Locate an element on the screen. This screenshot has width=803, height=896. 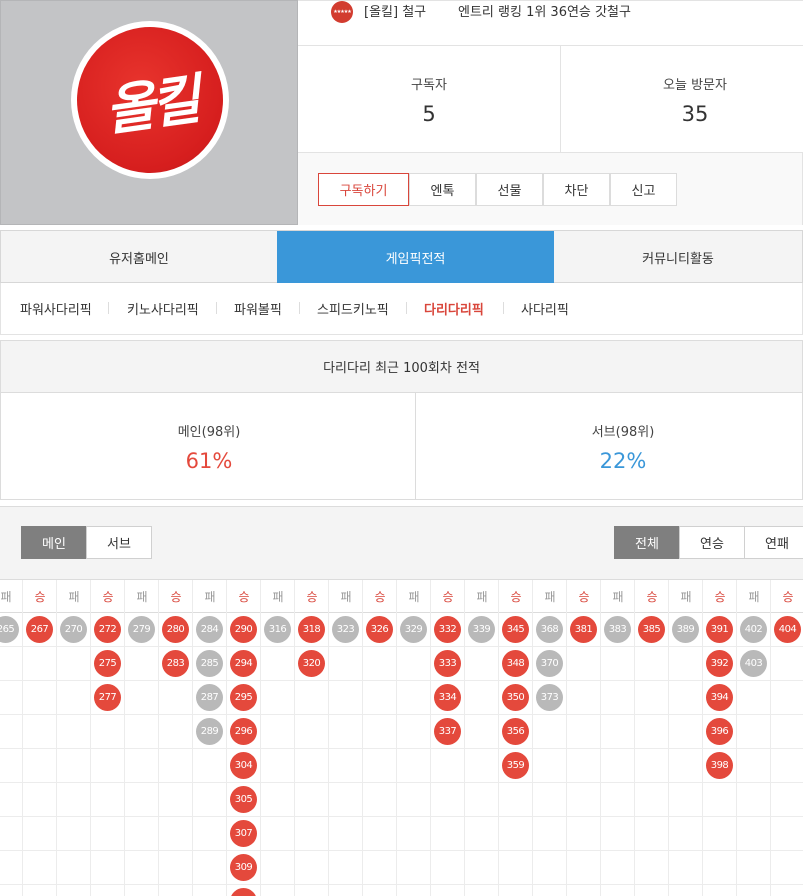
result-column: 승 391 392 394 396 398 is located at coordinates (720, 738).